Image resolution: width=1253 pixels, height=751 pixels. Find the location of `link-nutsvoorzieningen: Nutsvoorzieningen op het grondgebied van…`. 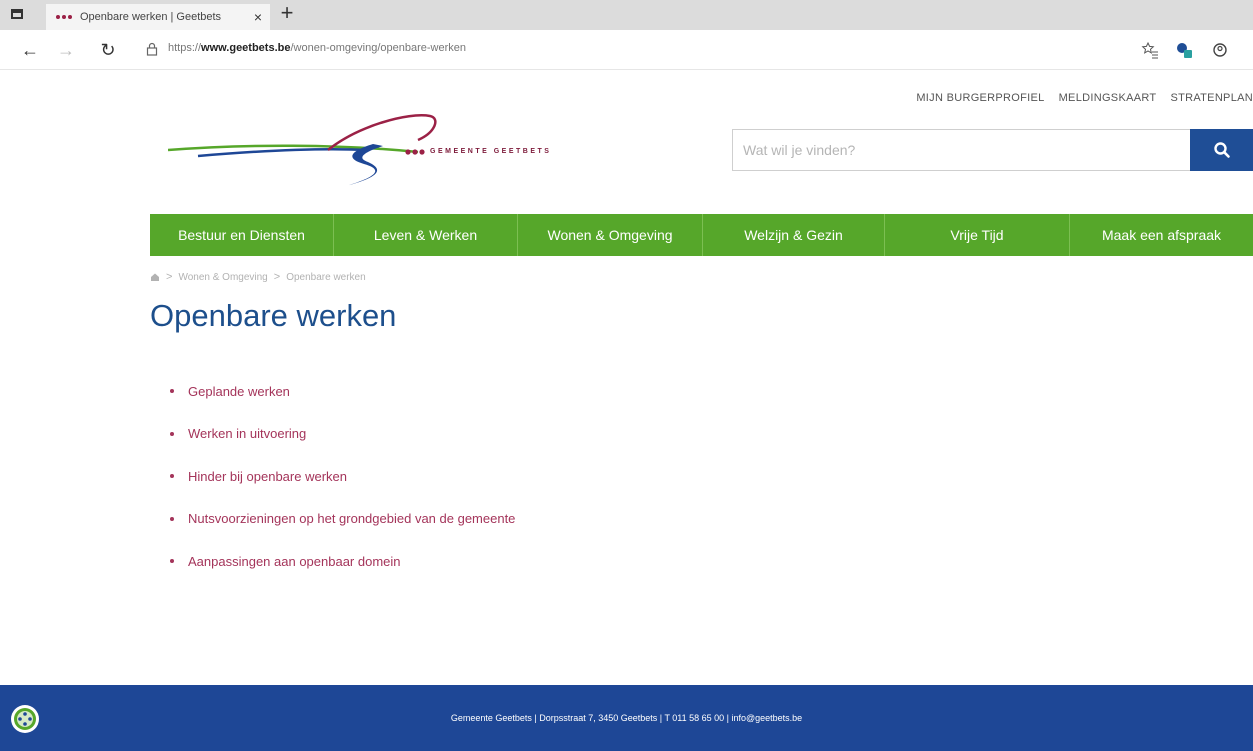

link-nutsvoorzieningen: Nutsvoorzieningen op het grondgebied van… is located at coordinates (351, 518).